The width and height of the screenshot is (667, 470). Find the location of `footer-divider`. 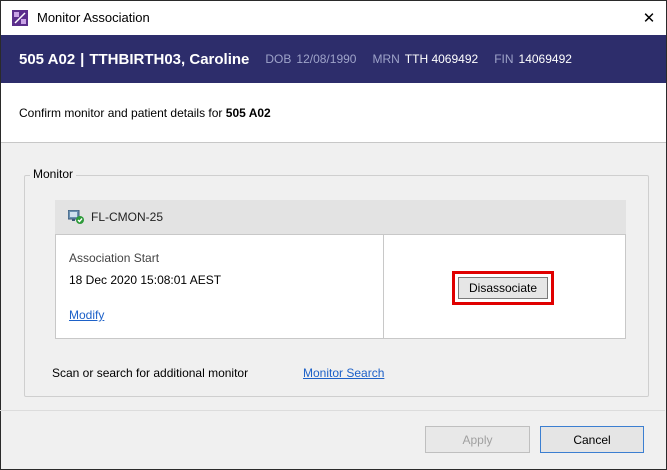

footer-divider is located at coordinates (332, 410).